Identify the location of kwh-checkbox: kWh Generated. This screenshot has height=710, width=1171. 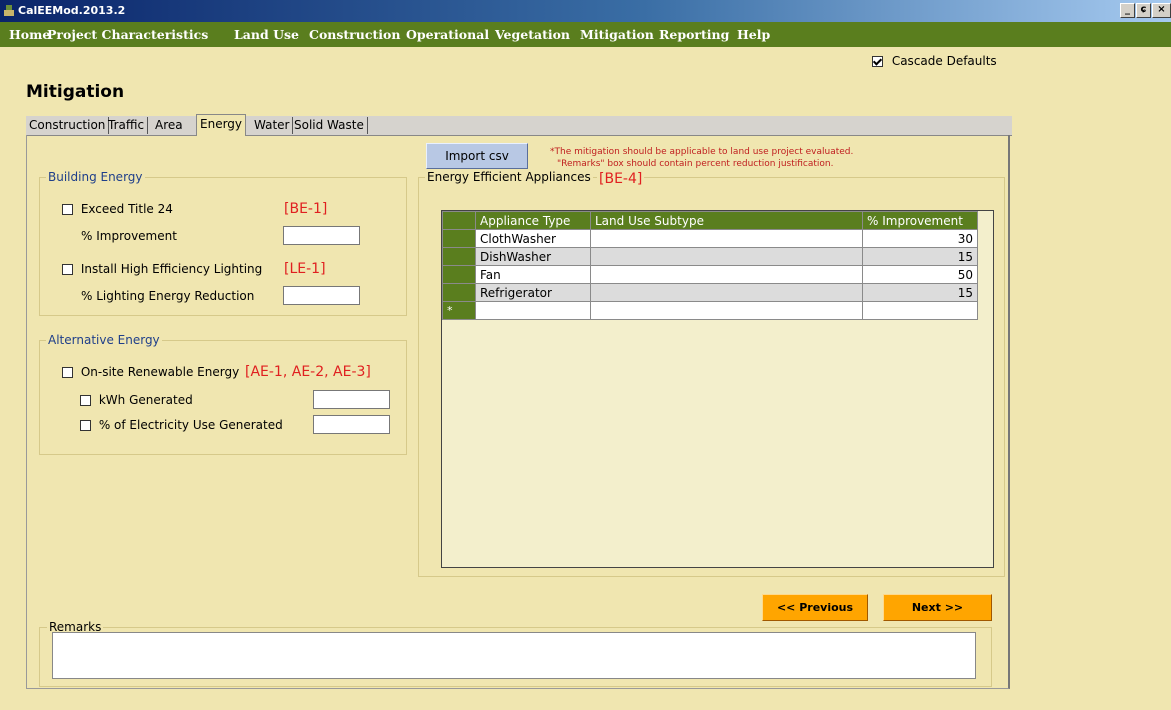
(136, 400).